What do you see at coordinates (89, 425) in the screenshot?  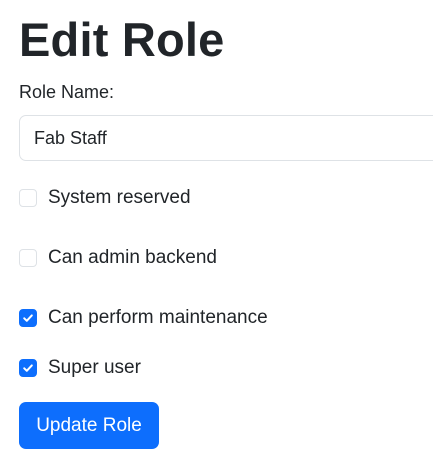 I see `update-role-button: Update Role` at bounding box center [89, 425].